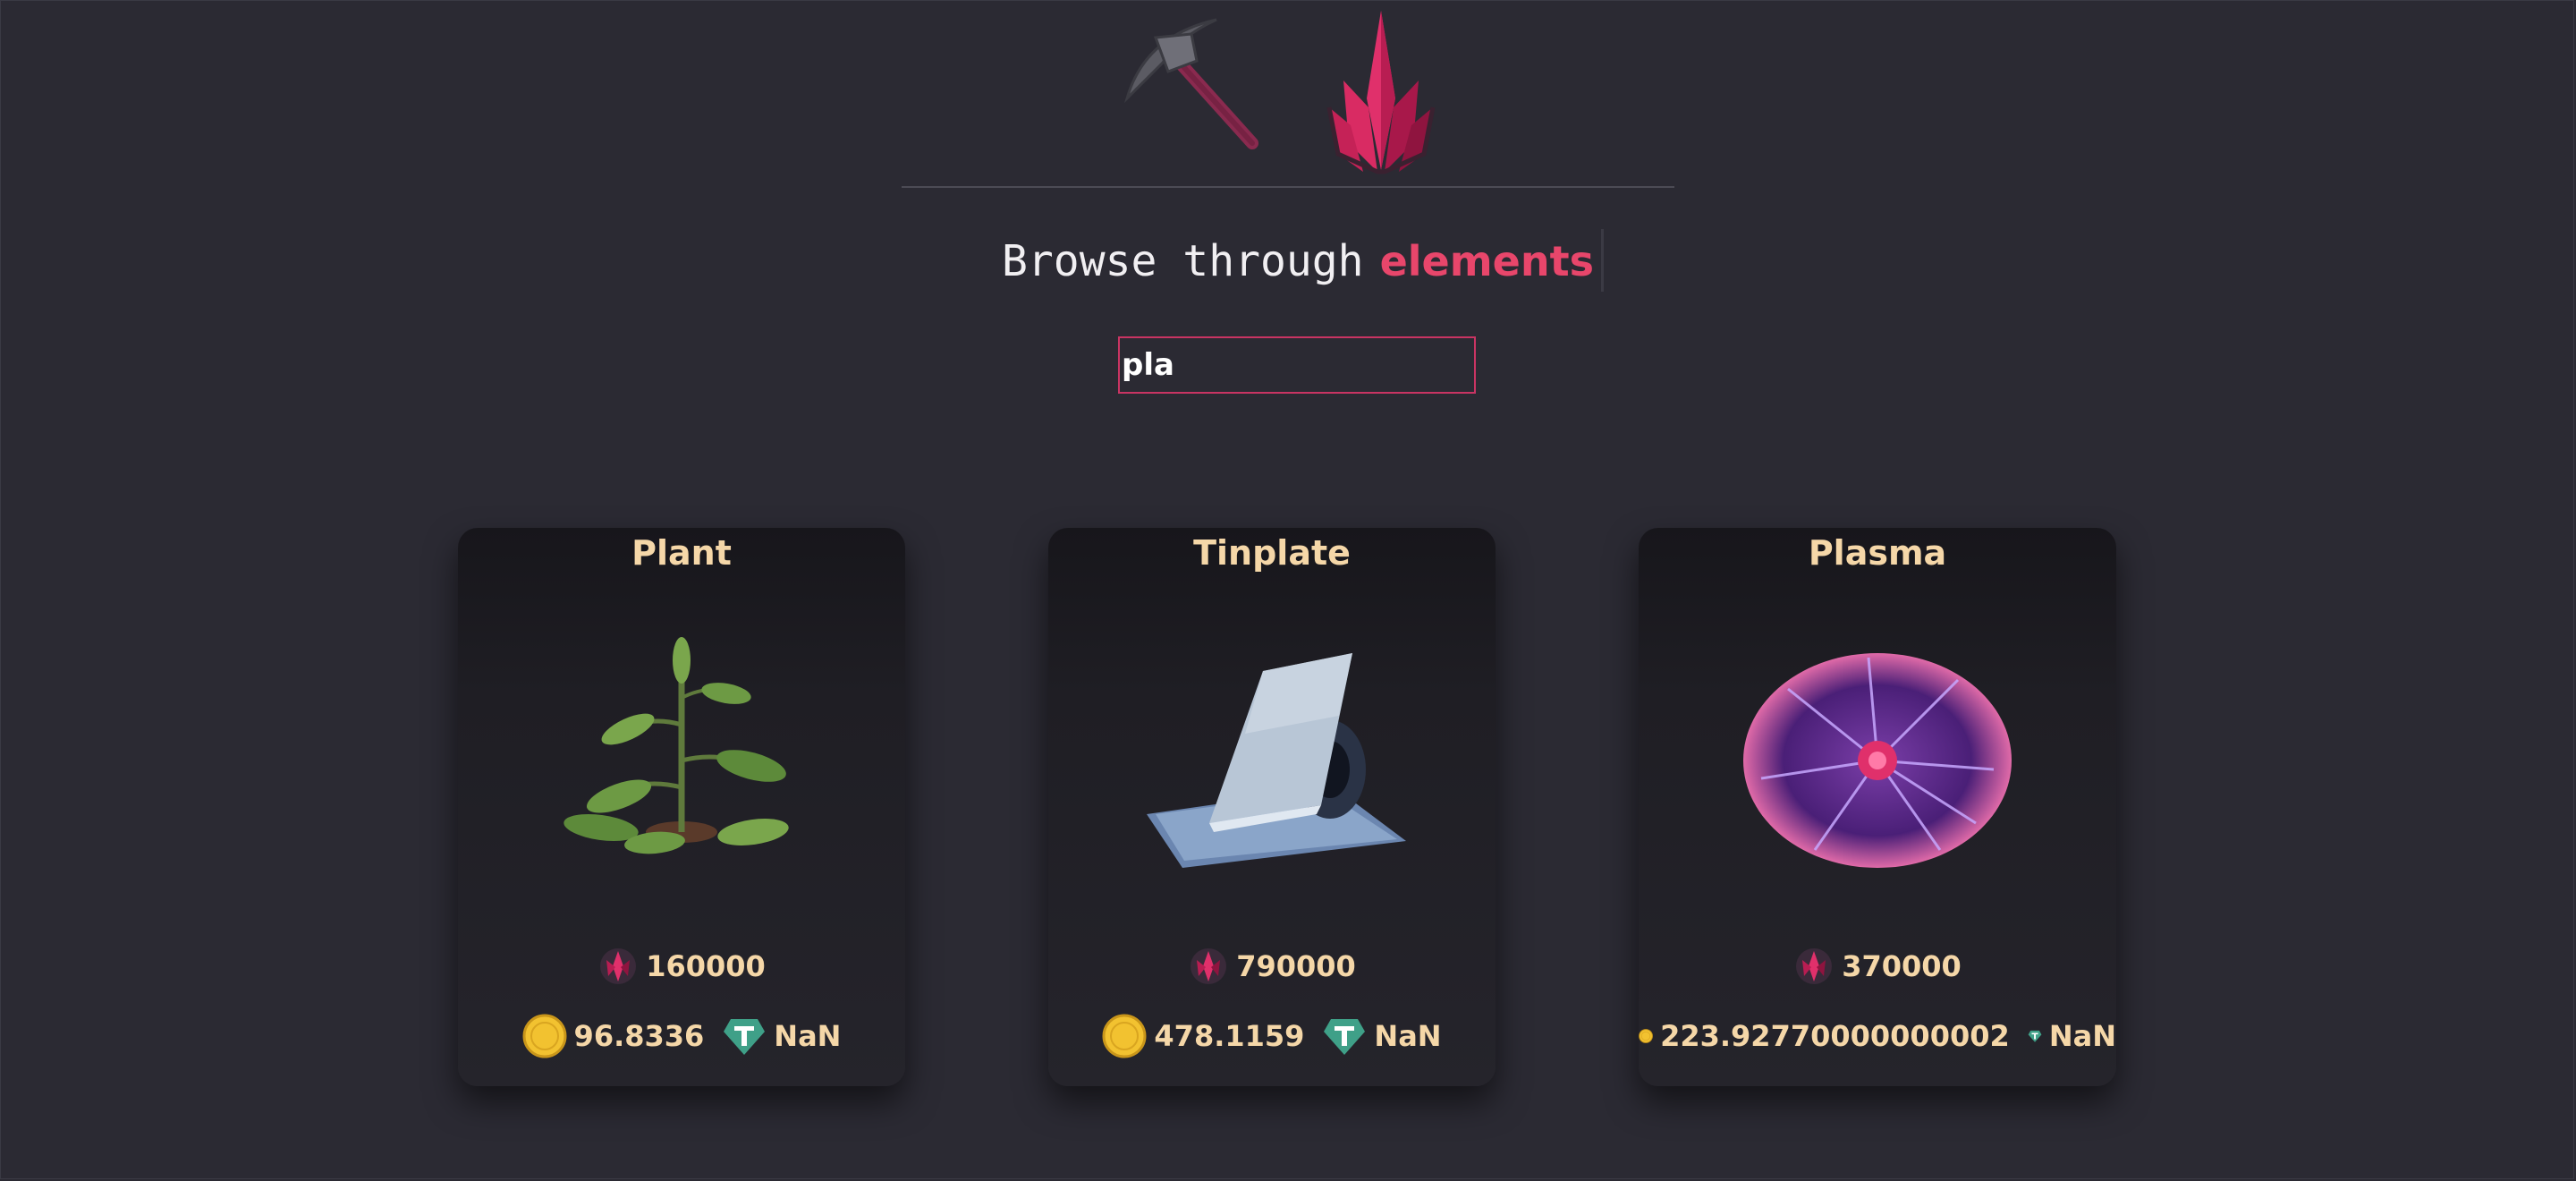 The image size is (2576, 1181). Describe the element at coordinates (681, 553) in the screenshot. I see `card-title: Plant` at that location.